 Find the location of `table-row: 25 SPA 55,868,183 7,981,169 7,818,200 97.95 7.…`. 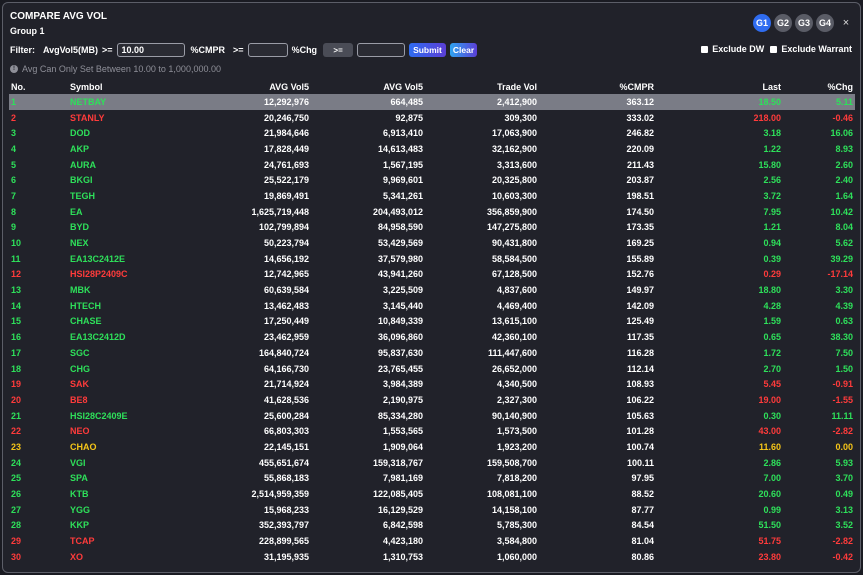

table-row: 25 SPA 55,868,183 7,981,169 7,818,200 97.95 7.… is located at coordinates (432, 479).